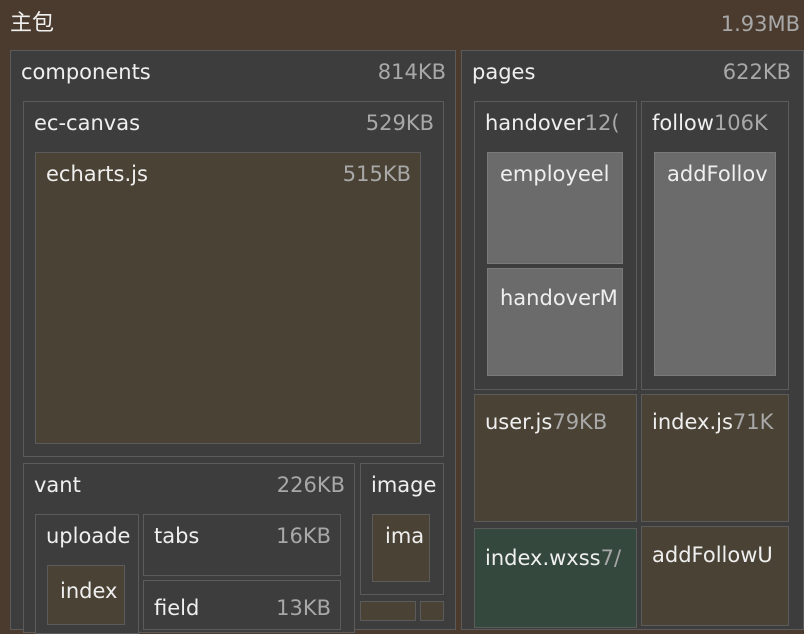 The height and width of the screenshot is (634, 804). What do you see at coordinates (519, 422) in the screenshot?
I see `user-js-name: user.js` at bounding box center [519, 422].